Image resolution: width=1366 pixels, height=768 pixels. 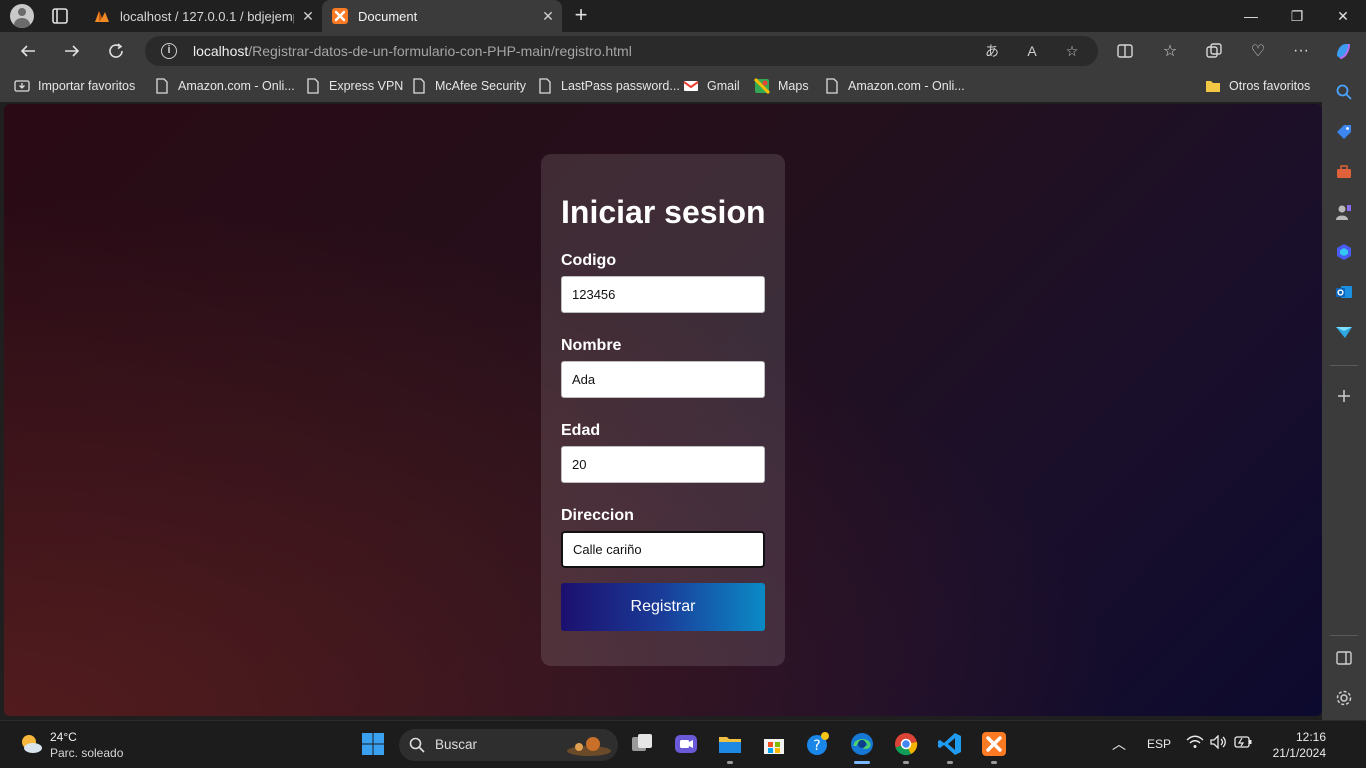 I want to click on registrar-button: Registrar, so click(x=663, y=607).